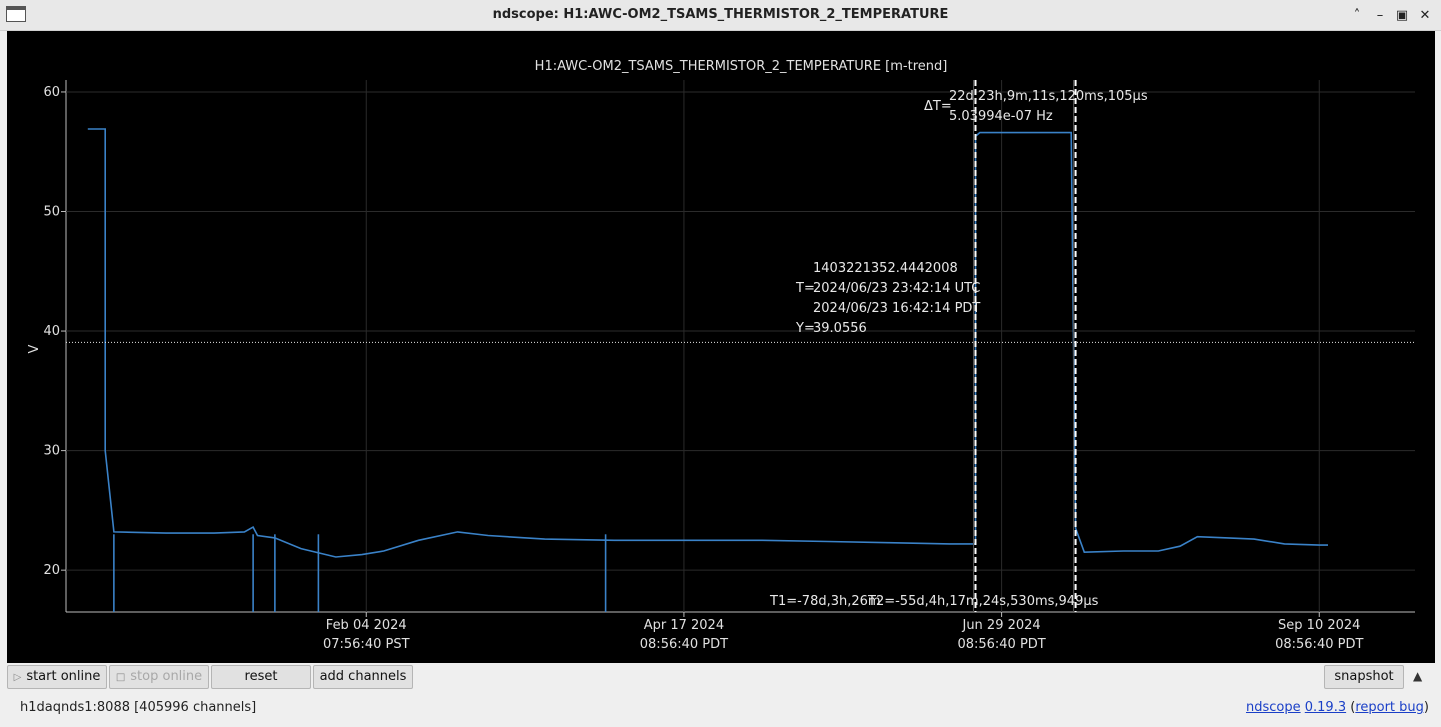 The image size is (1441, 727). I want to click on stop-icon: □, so click(120, 677).